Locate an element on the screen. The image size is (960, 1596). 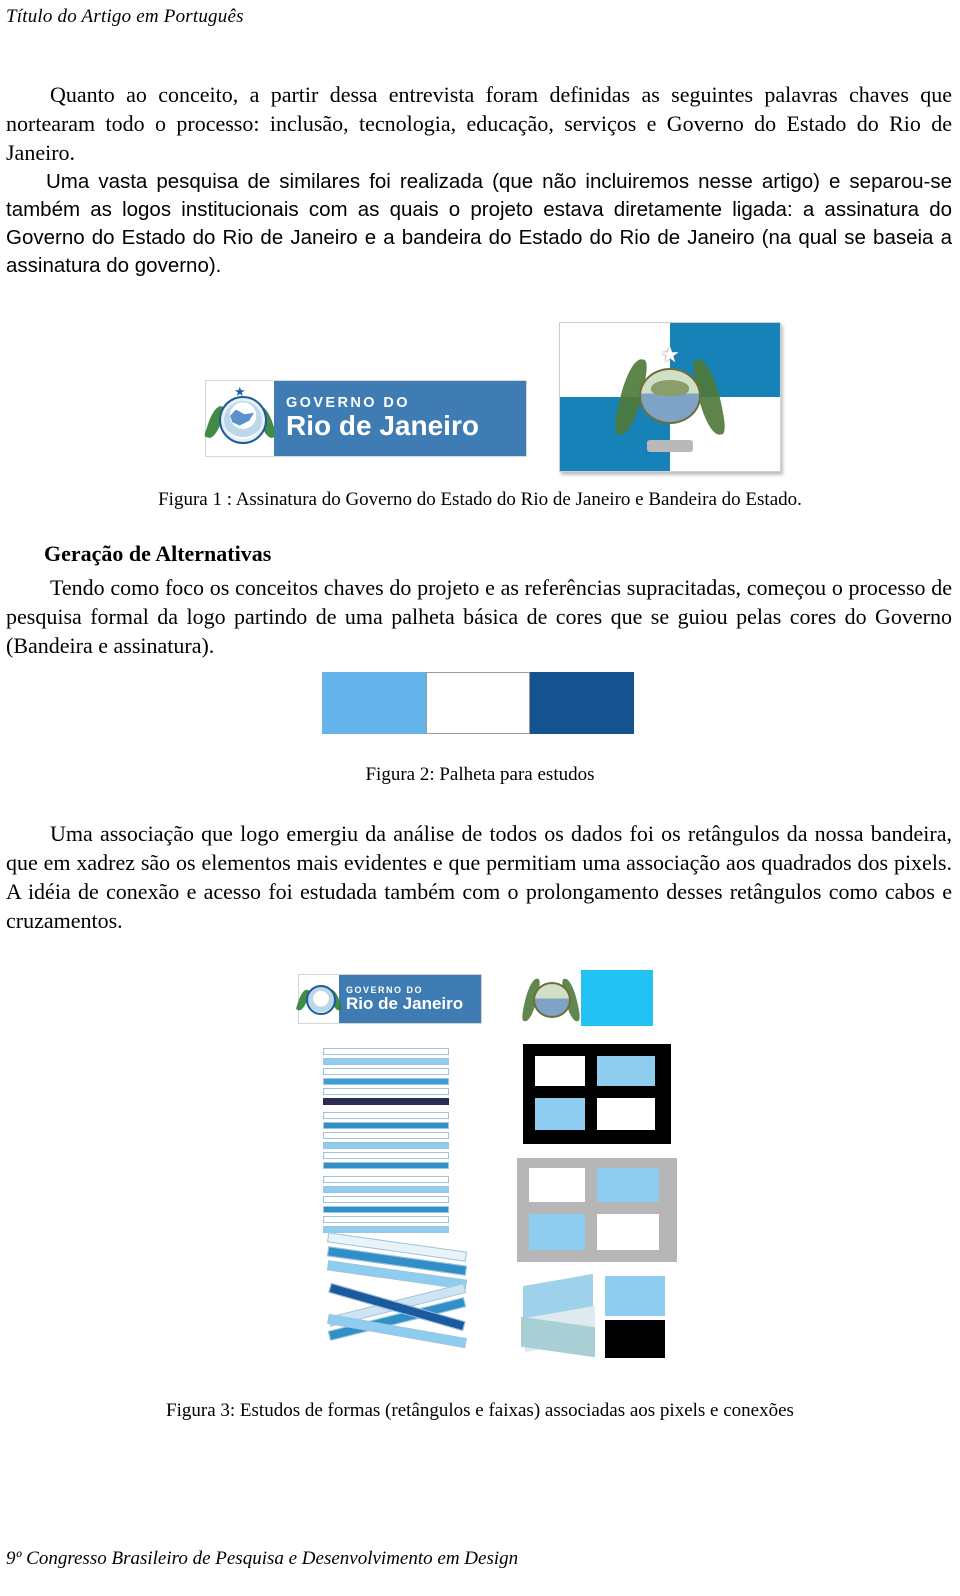
bandeira-rio-de-janeiro: ★ is located at coordinates (670, 397).